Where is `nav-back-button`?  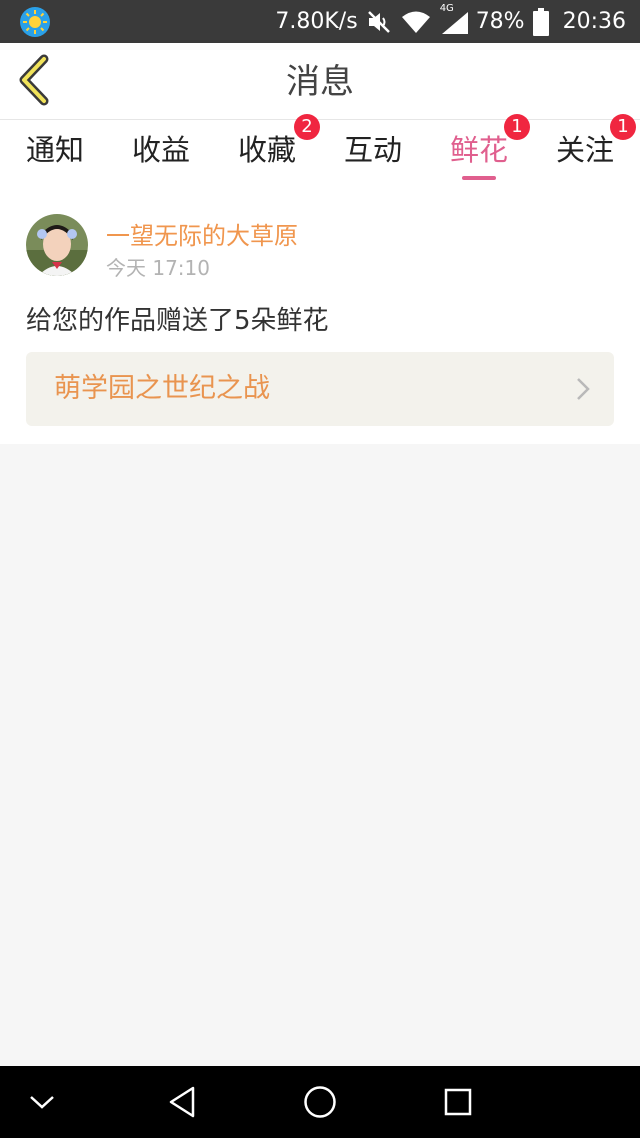
nav-back-button is located at coordinates (182, 1102).